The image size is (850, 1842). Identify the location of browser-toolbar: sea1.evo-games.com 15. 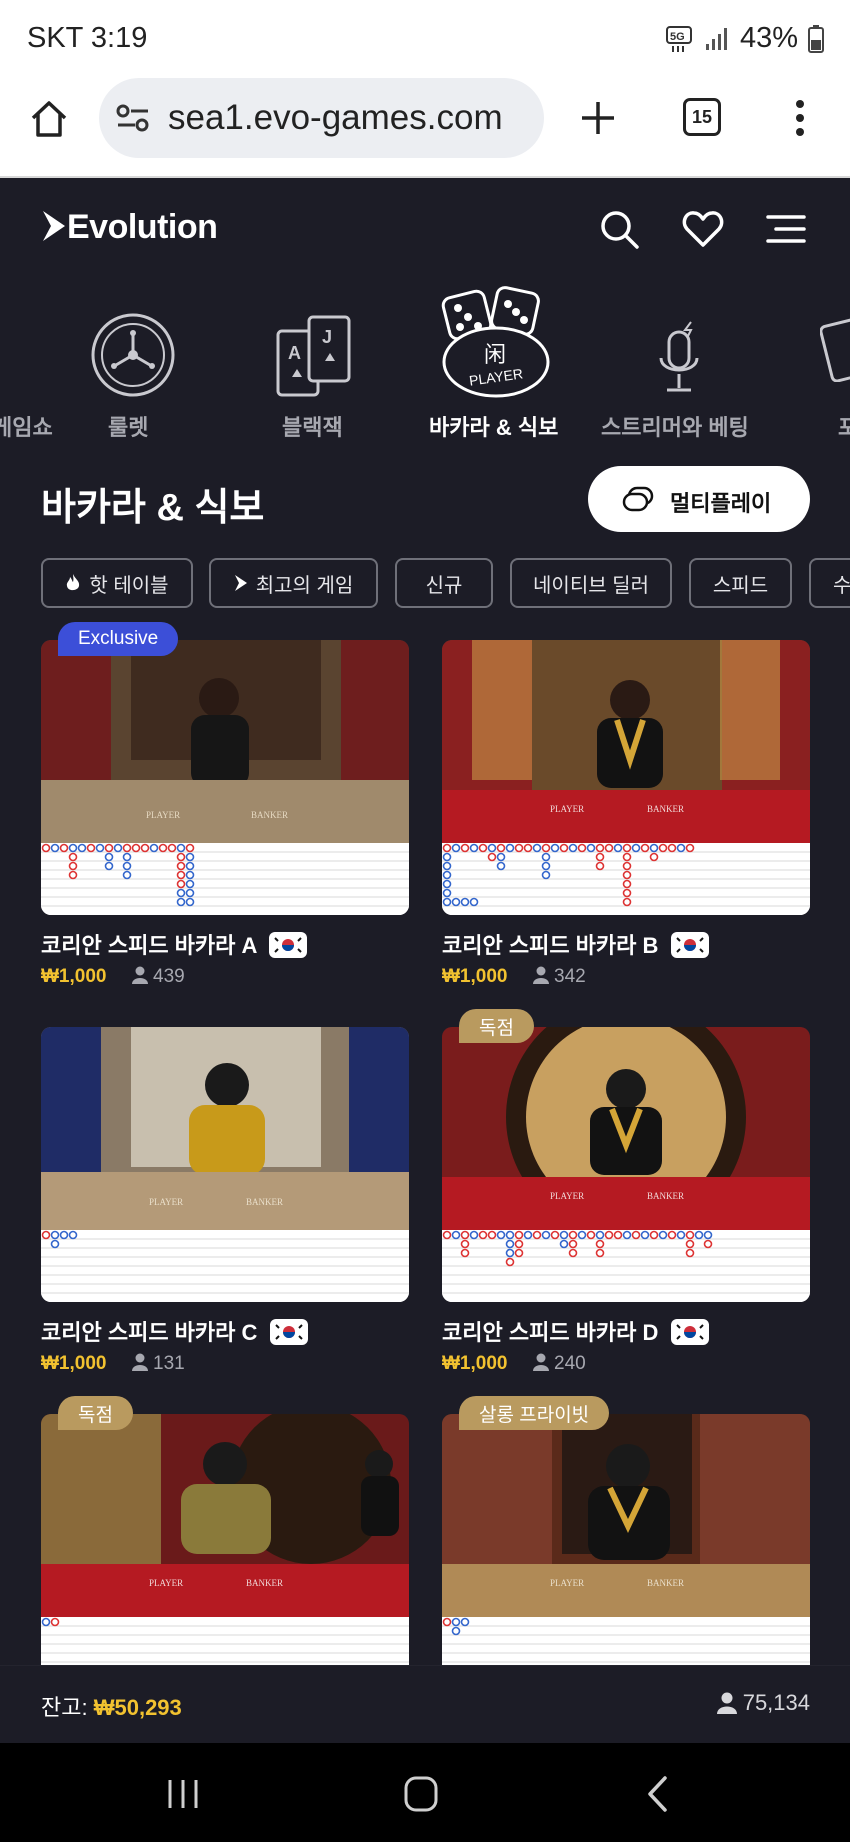
(425, 128).